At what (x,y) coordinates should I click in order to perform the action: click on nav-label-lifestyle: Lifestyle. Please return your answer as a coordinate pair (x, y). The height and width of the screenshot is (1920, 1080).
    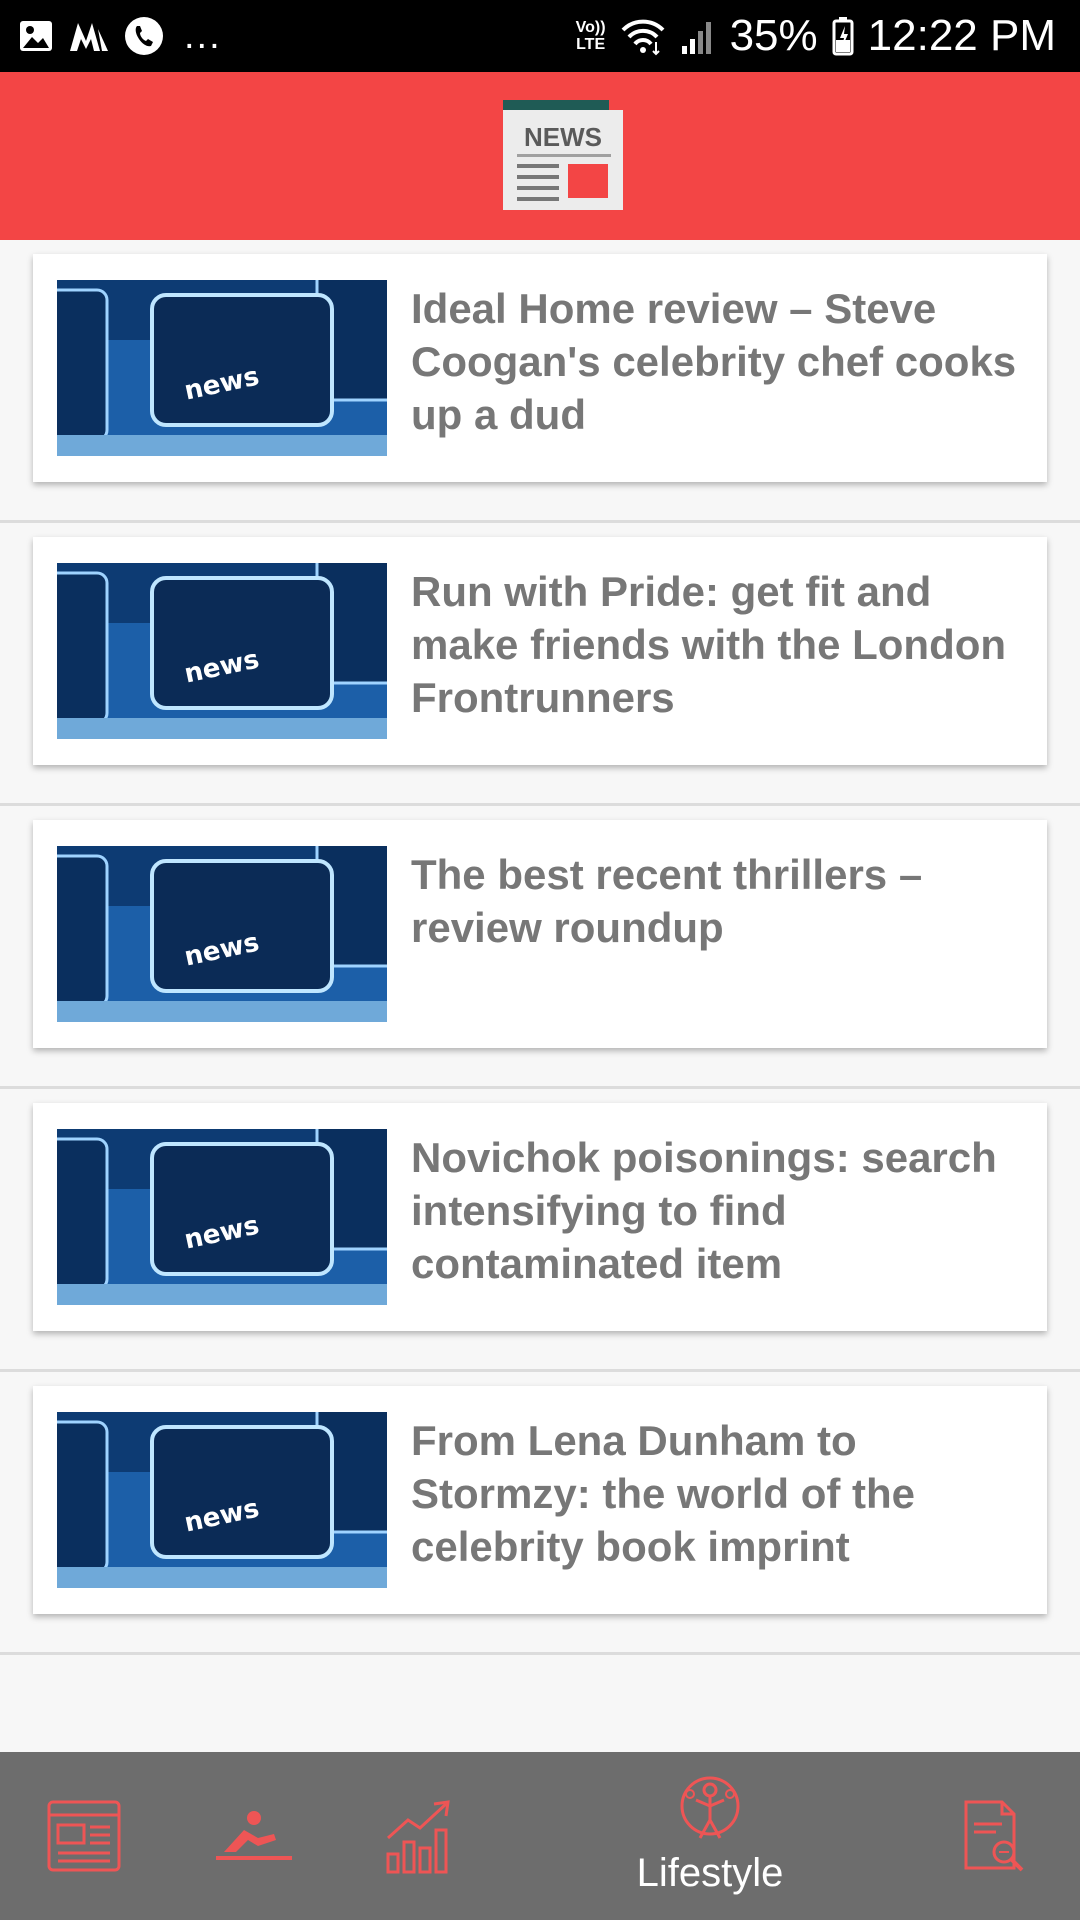
    Looking at the image, I should click on (710, 1873).